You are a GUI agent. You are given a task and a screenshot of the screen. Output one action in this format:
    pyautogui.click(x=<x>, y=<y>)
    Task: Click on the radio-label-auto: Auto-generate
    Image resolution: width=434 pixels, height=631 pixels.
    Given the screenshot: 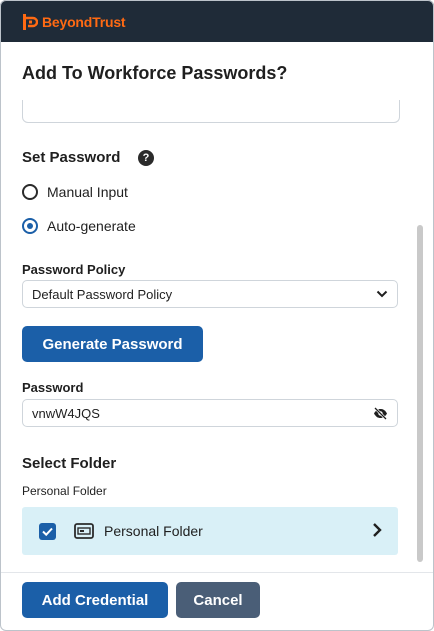 What is the action you would take?
    pyautogui.click(x=91, y=226)
    